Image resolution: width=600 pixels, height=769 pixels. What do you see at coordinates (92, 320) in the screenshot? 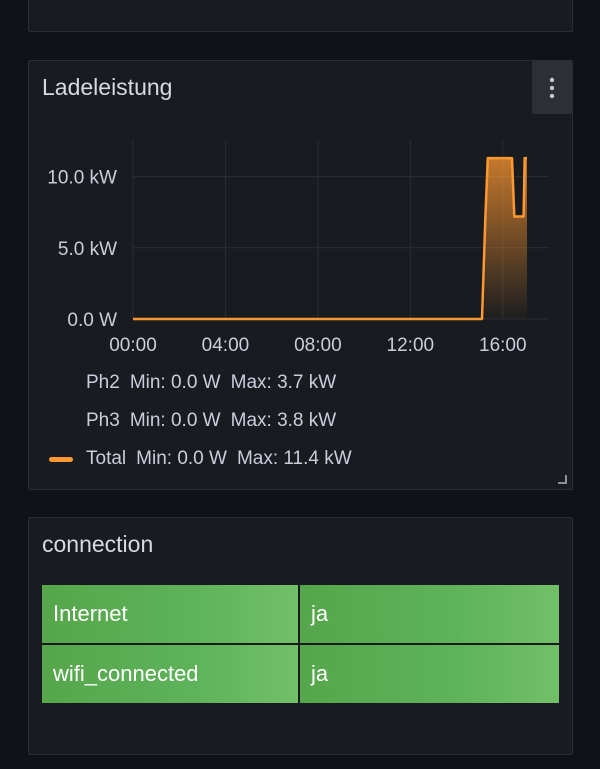
I see `y-tick-label: 0.0 W` at bounding box center [92, 320].